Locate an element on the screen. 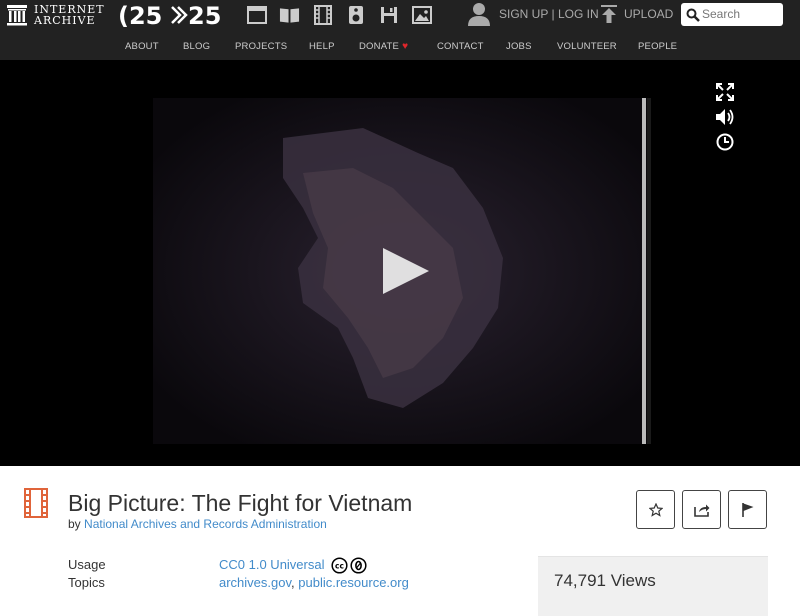 The width and height of the screenshot is (800, 616). nav-donate: DONATE ♥ is located at coordinates (383, 46).